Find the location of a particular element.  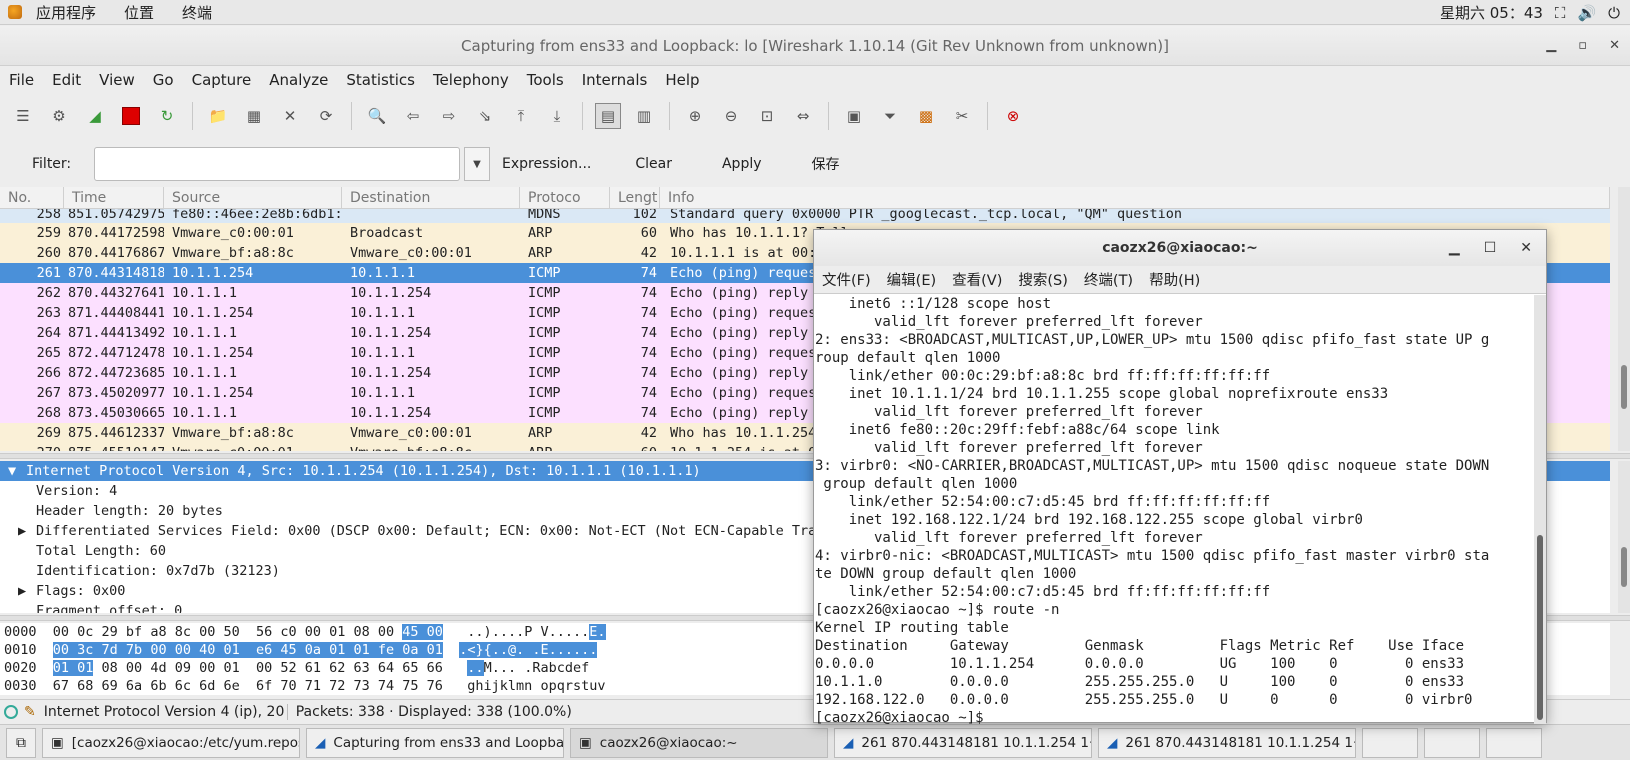

stop-capture-icon is located at coordinates (131, 116).